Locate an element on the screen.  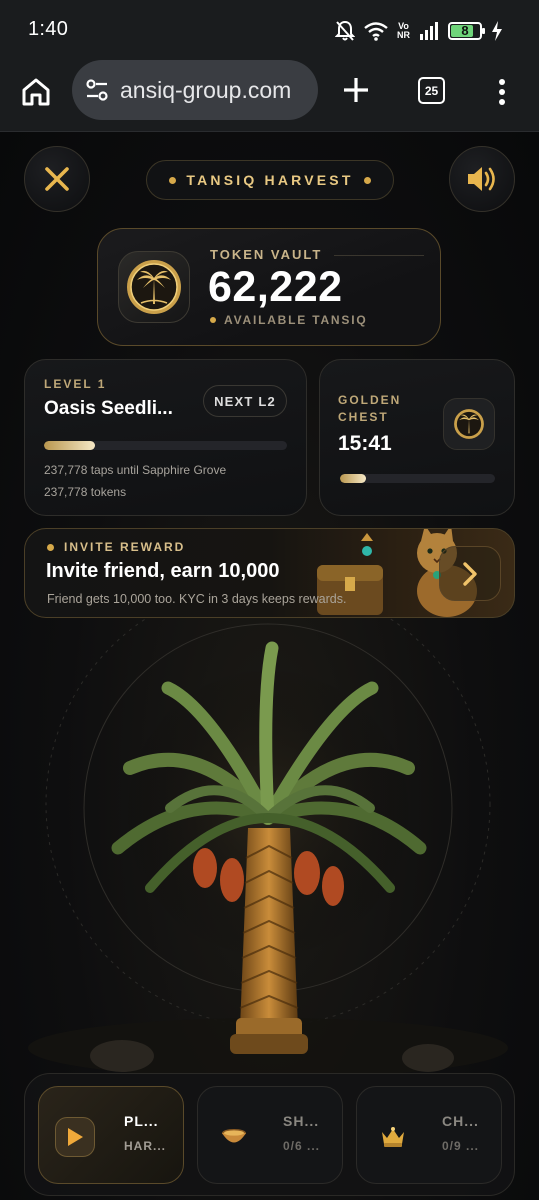
crown-icon-box is located at coordinates (393, 1137).